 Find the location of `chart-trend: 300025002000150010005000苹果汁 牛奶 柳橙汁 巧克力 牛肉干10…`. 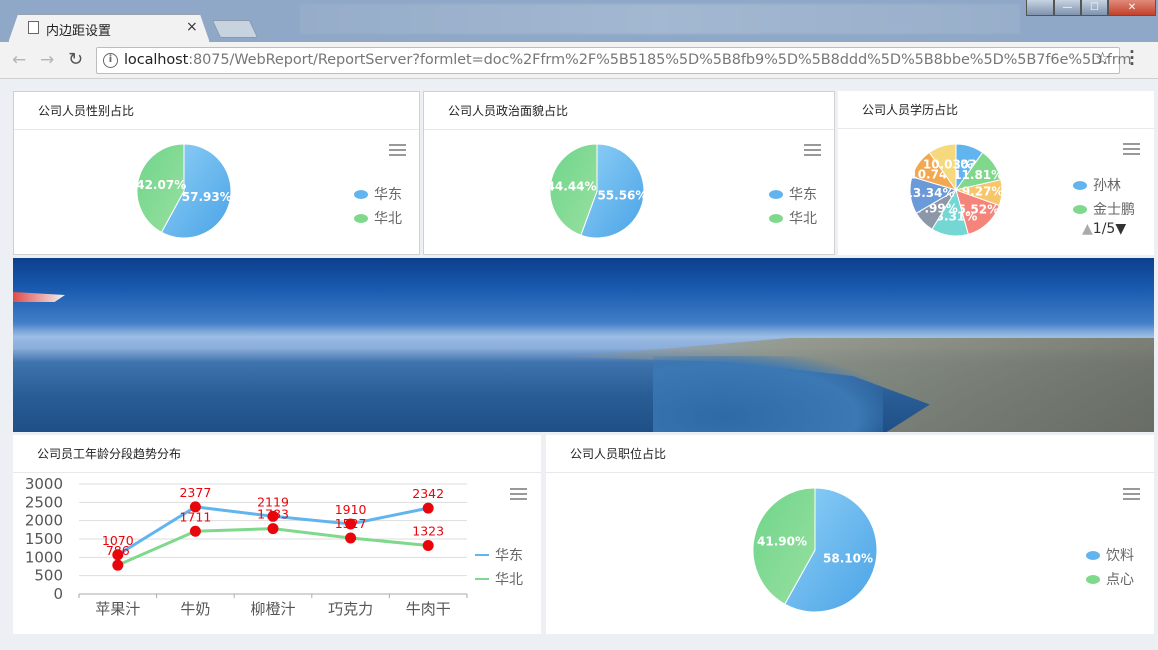

chart-trend: 300025002000150010005000苹果汁 牛奶 柳橙汁 巧克力 牛肉干10… is located at coordinates (246, 546).